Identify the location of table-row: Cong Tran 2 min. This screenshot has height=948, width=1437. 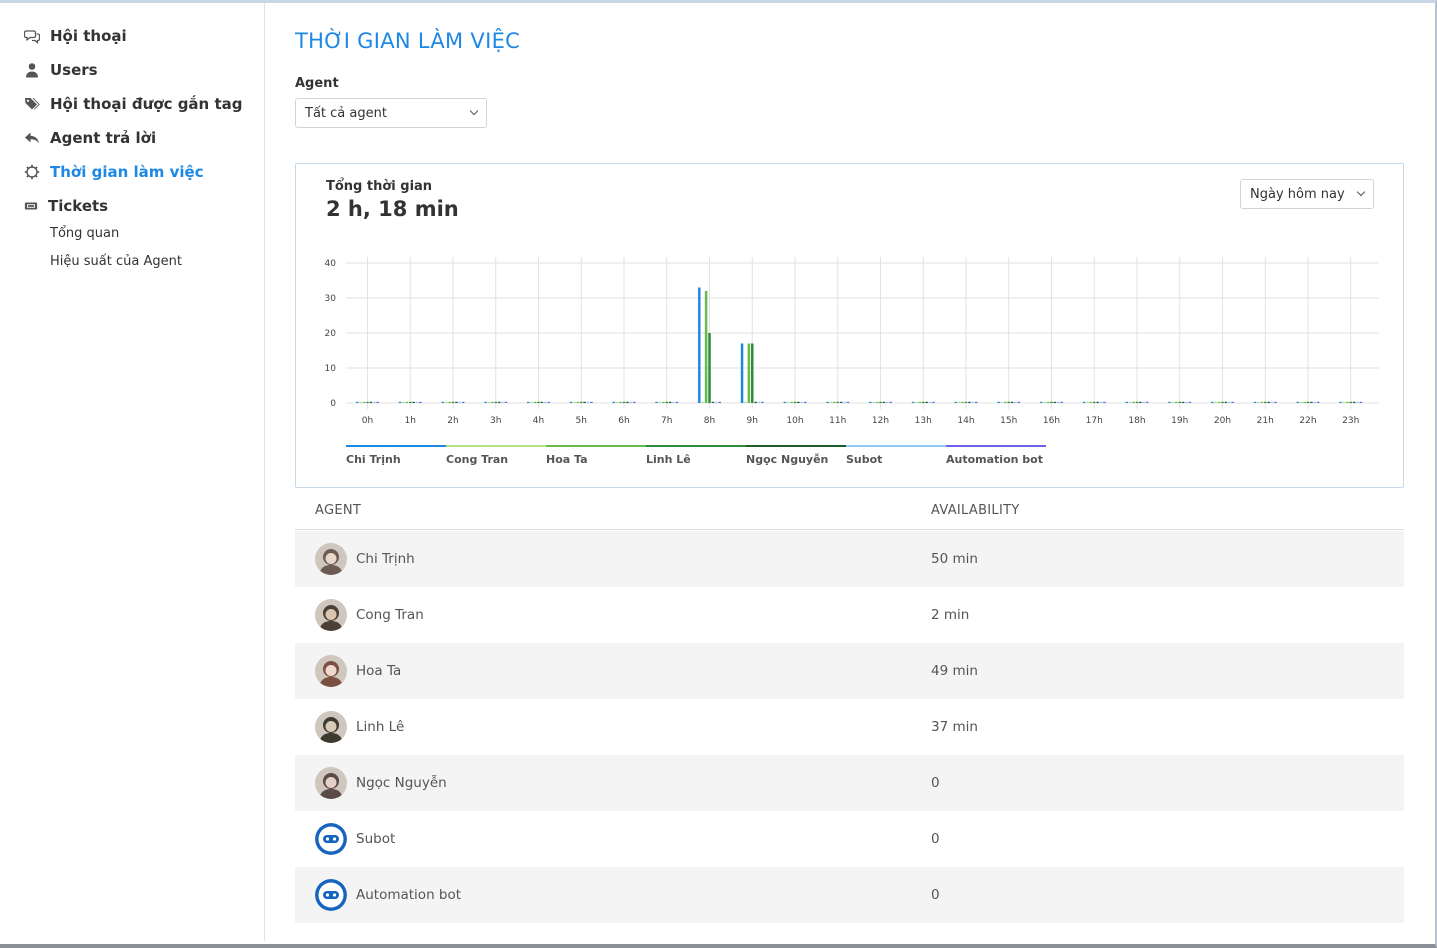
(849, 615).